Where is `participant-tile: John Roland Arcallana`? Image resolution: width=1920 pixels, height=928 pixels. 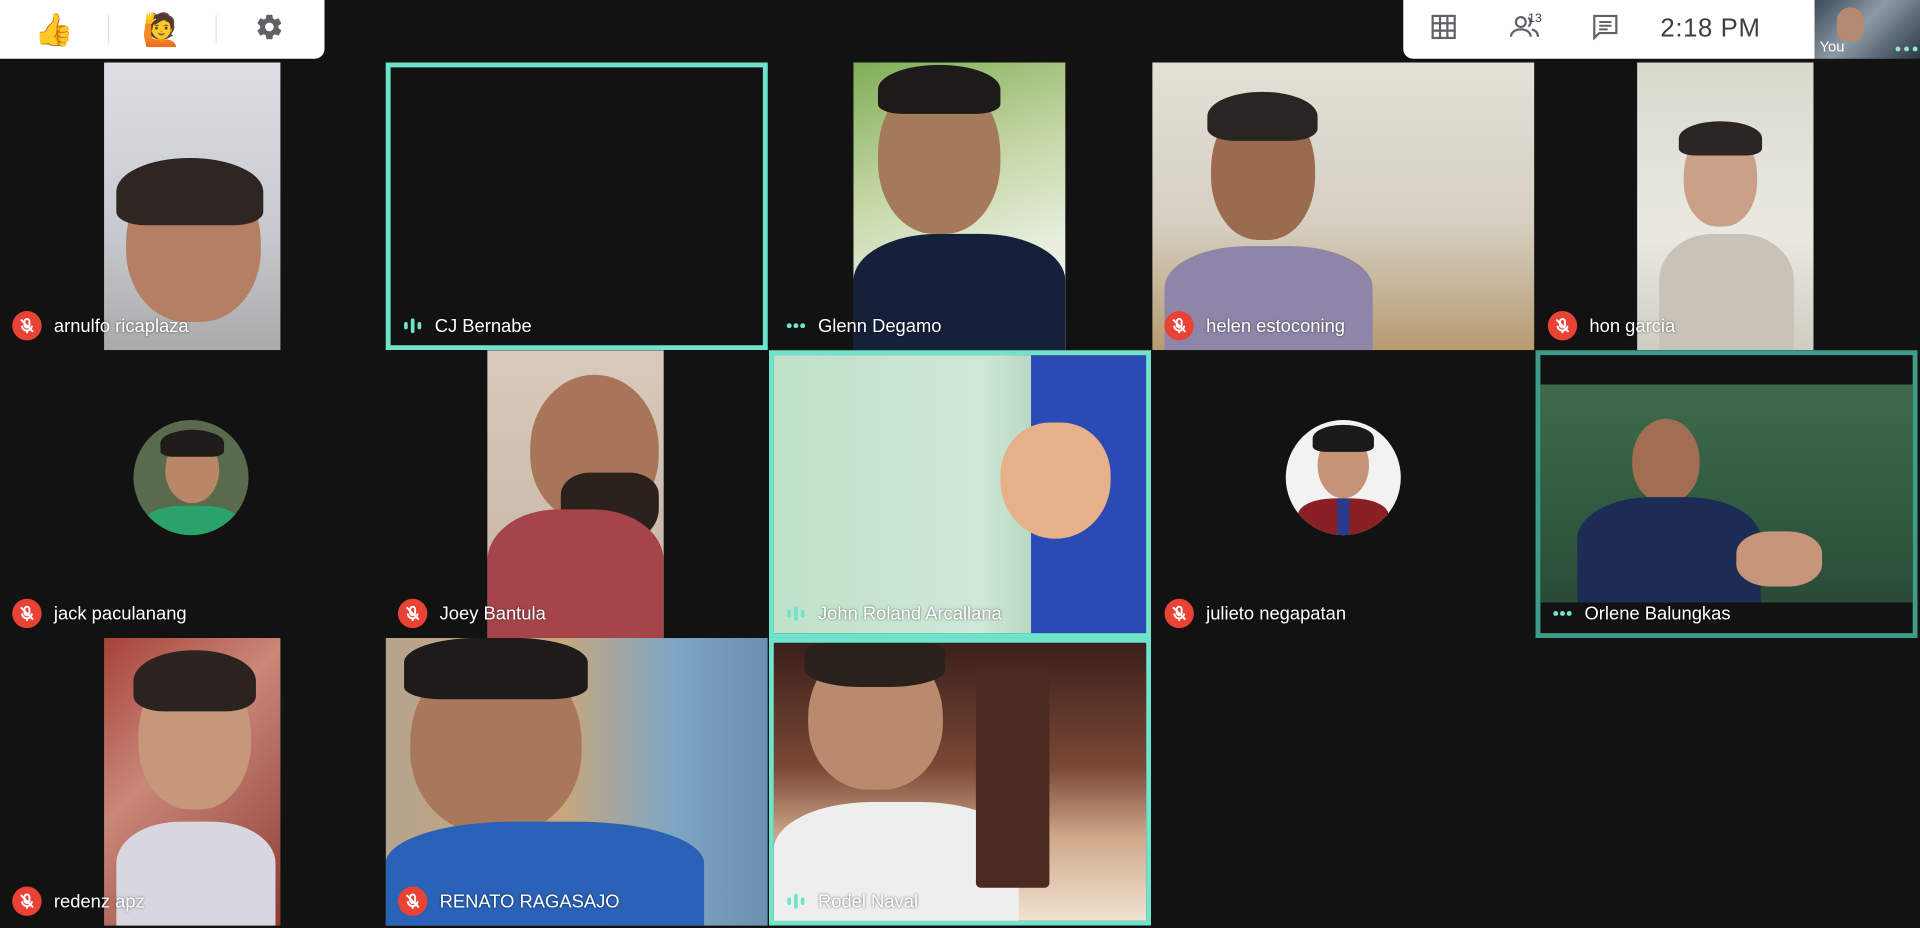
participant-tile: John Roland Arcallana is located at coordinates (960, 494).